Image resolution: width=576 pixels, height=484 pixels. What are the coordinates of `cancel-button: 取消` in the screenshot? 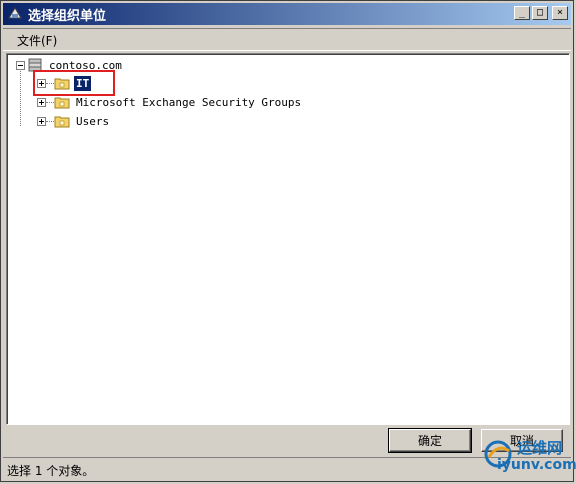 It's located at (522, 440).